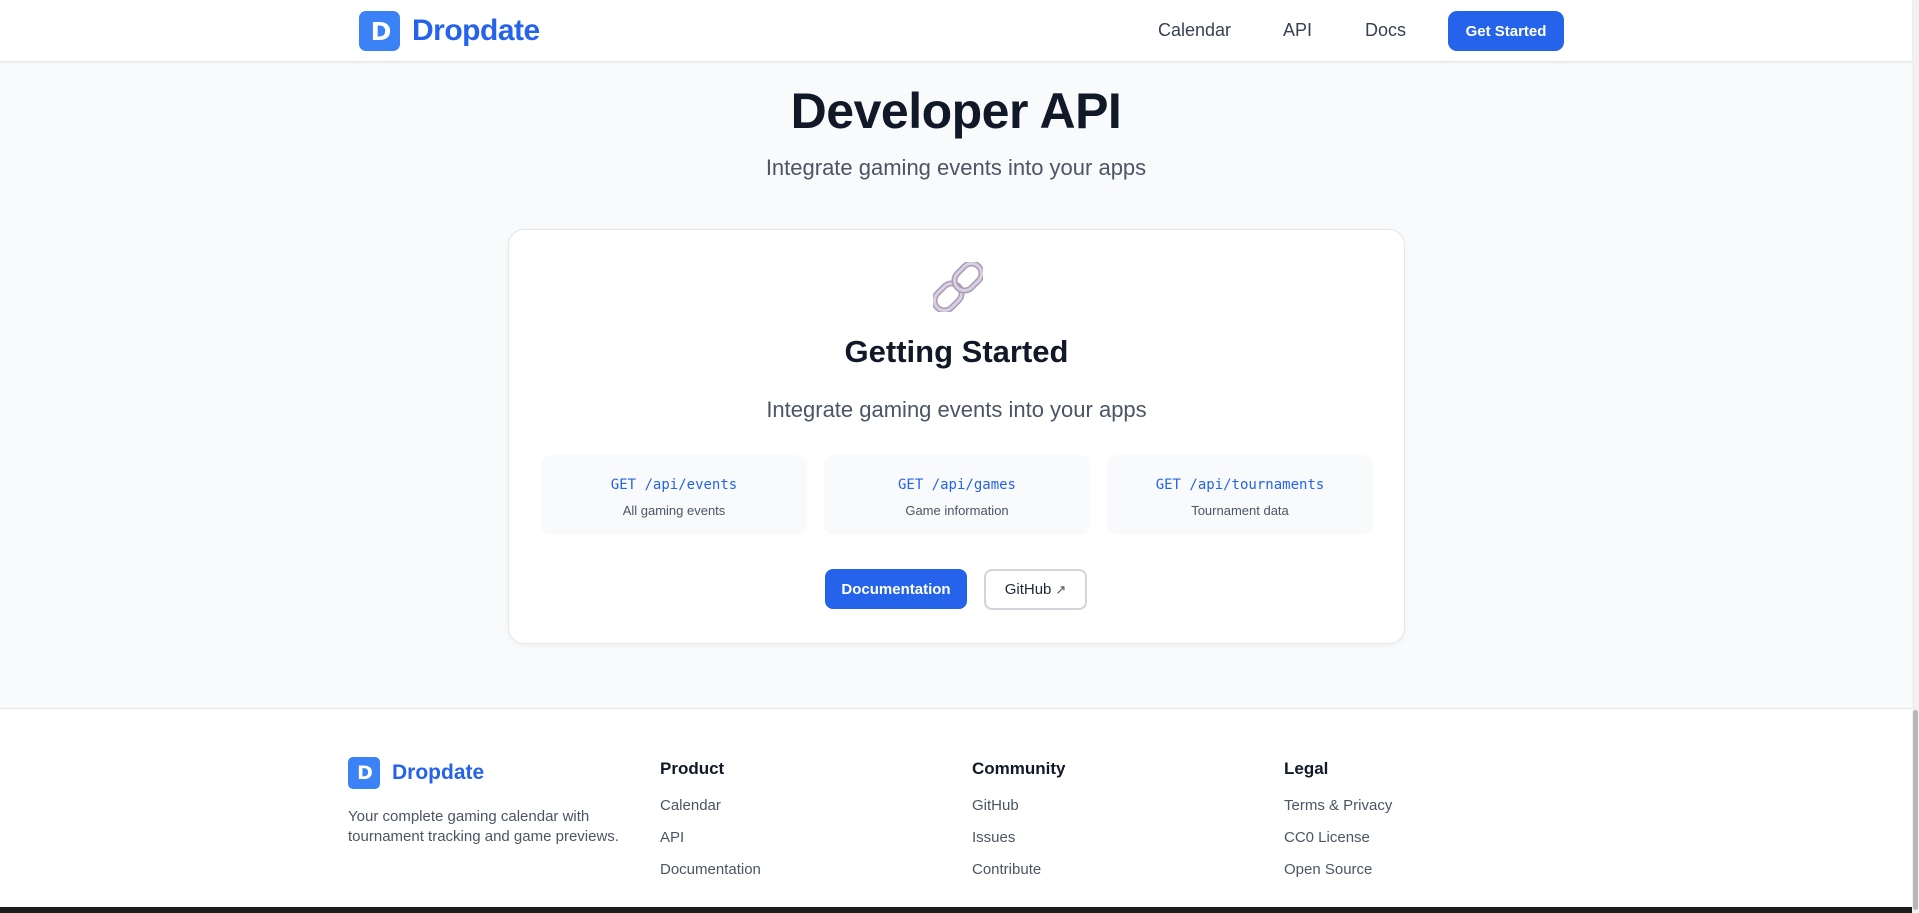  What do you see at coordinates (956, 910) in the screenshot?
I see `window-bottom-edge` at bounding box center [956, 910].